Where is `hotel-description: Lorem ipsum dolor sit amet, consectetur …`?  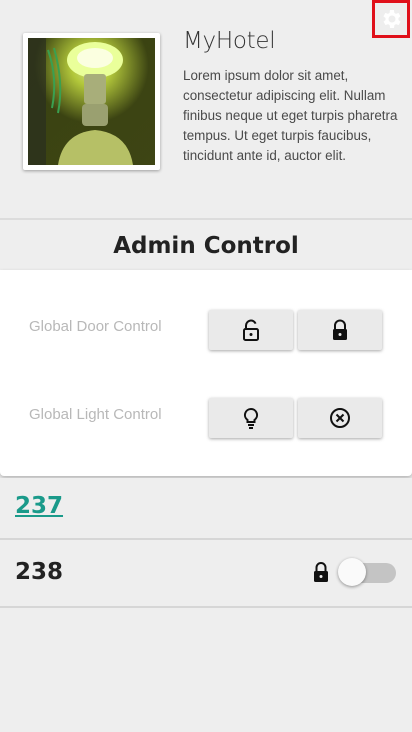 hotel-description: Lorem ipsum dolor sit amet, consectetur … is located at coordinates (290, 115).